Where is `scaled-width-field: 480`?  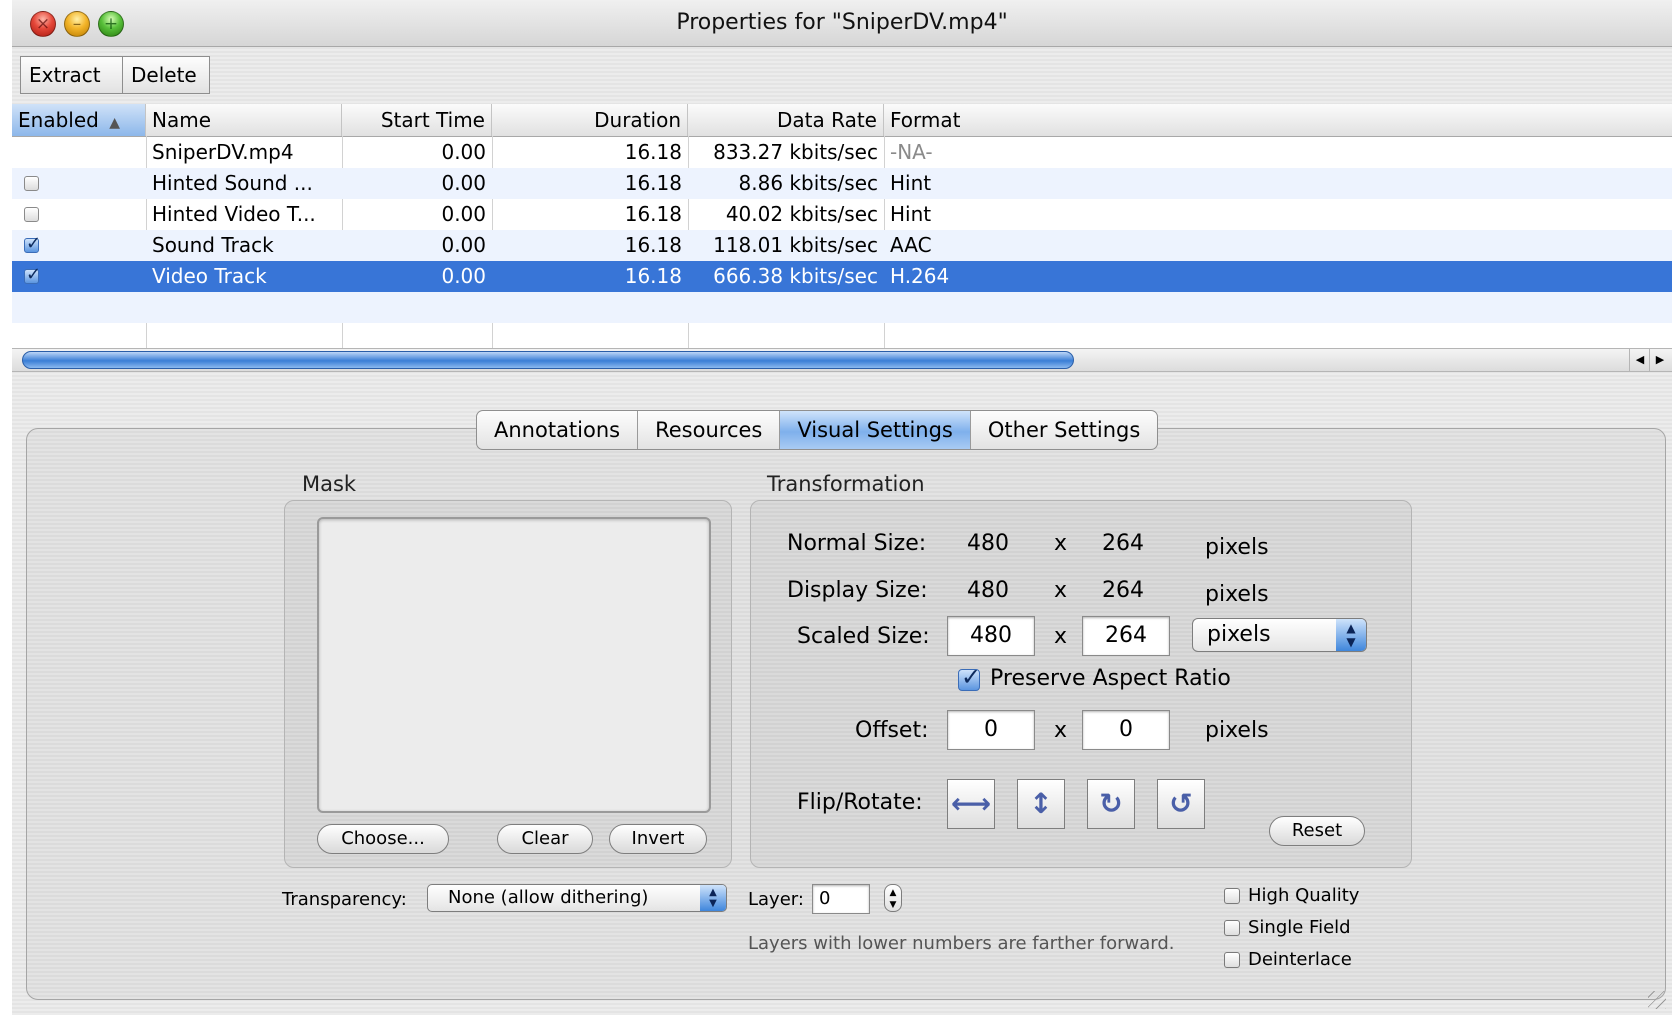
scaled-width-field: 480 is located at coordinates (991, 636).